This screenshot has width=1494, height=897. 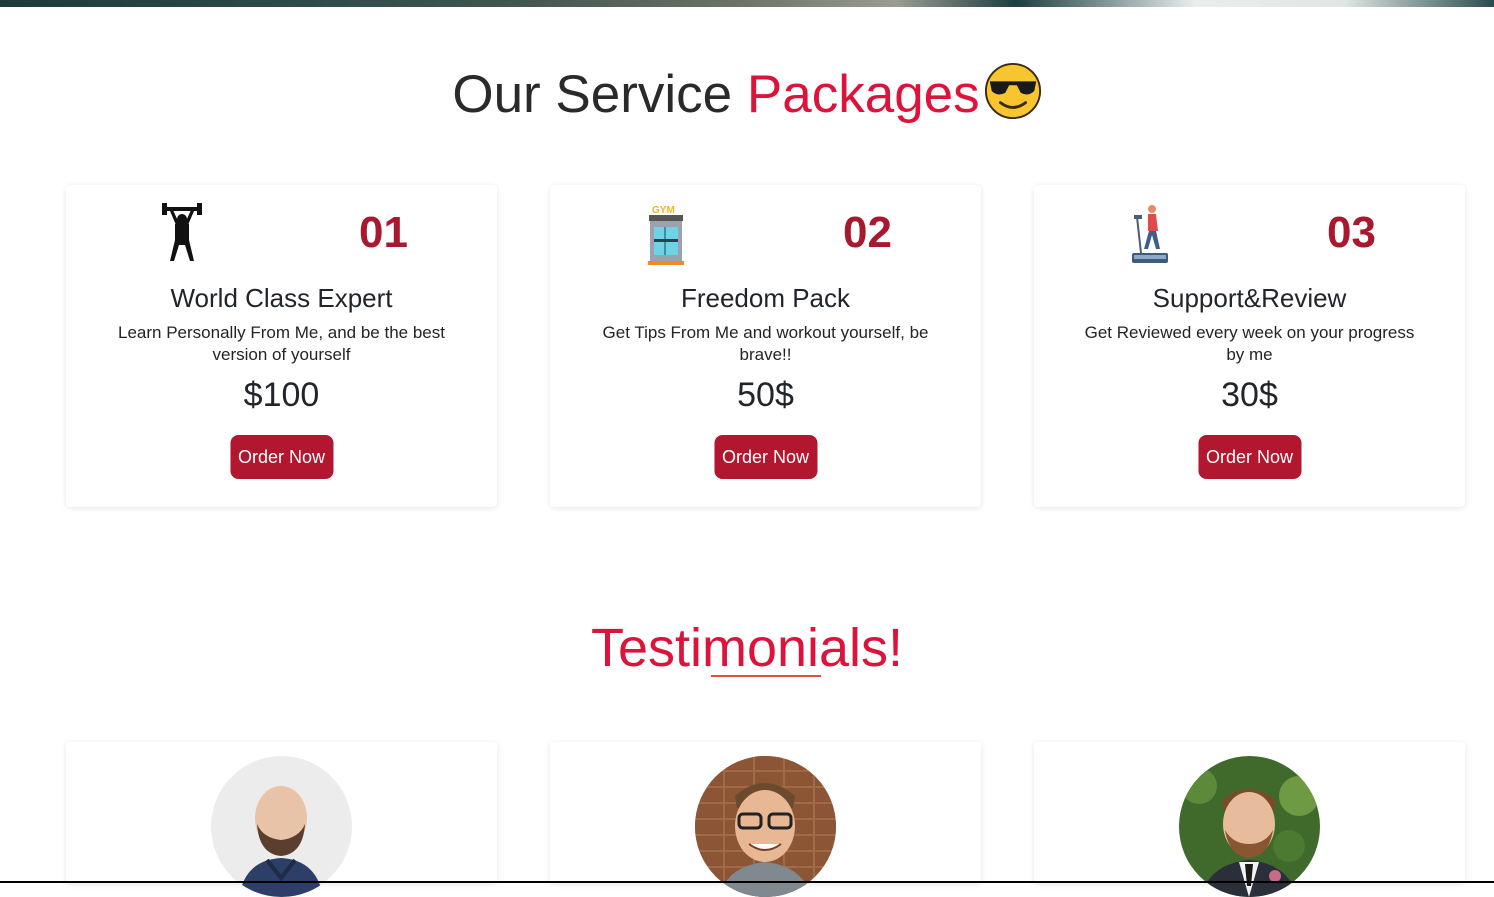 I want to click on package-name: Freedom Pack, so click(x=765, y=298).